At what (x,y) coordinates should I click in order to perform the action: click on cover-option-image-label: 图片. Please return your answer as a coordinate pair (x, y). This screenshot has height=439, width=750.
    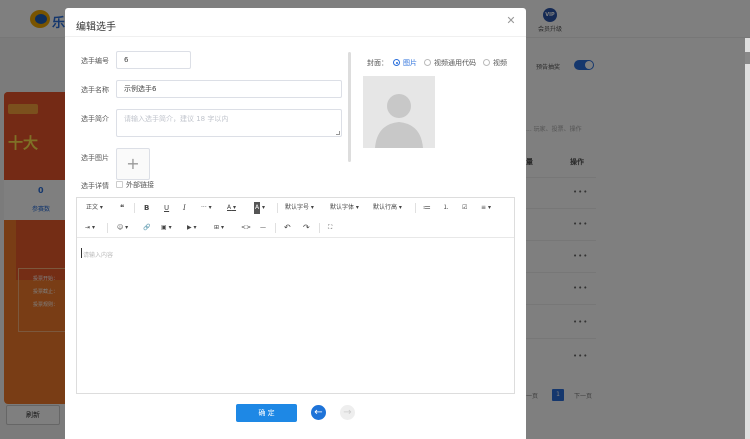
    Looking at the image, I should click on (410, 63).